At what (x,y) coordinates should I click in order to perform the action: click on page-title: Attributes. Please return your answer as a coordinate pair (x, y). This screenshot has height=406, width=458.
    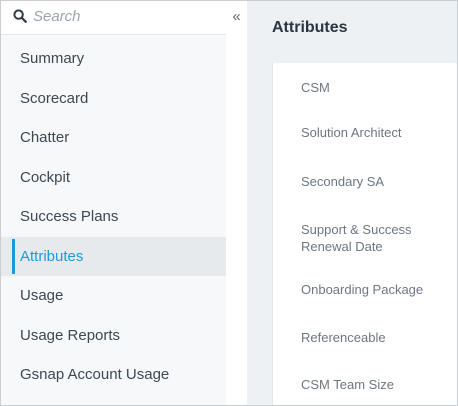
    Looking at the image, I should click on (310, 27).